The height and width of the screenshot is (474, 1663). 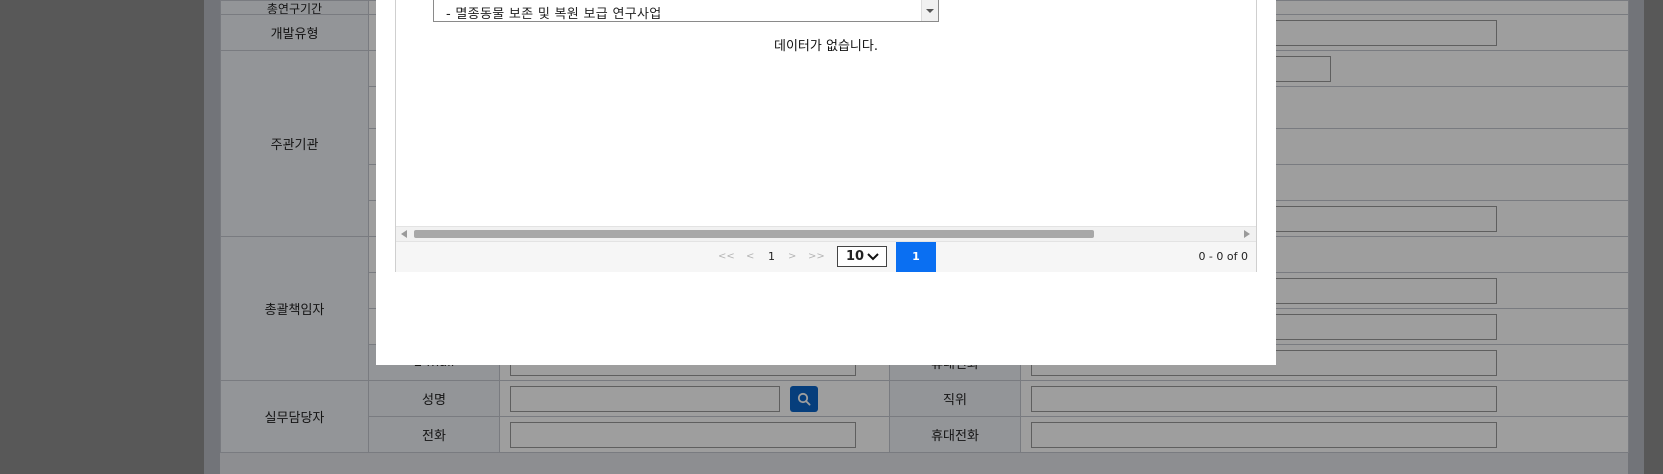 I want to click on first-page-button: <<, so click(x=726, y=256).